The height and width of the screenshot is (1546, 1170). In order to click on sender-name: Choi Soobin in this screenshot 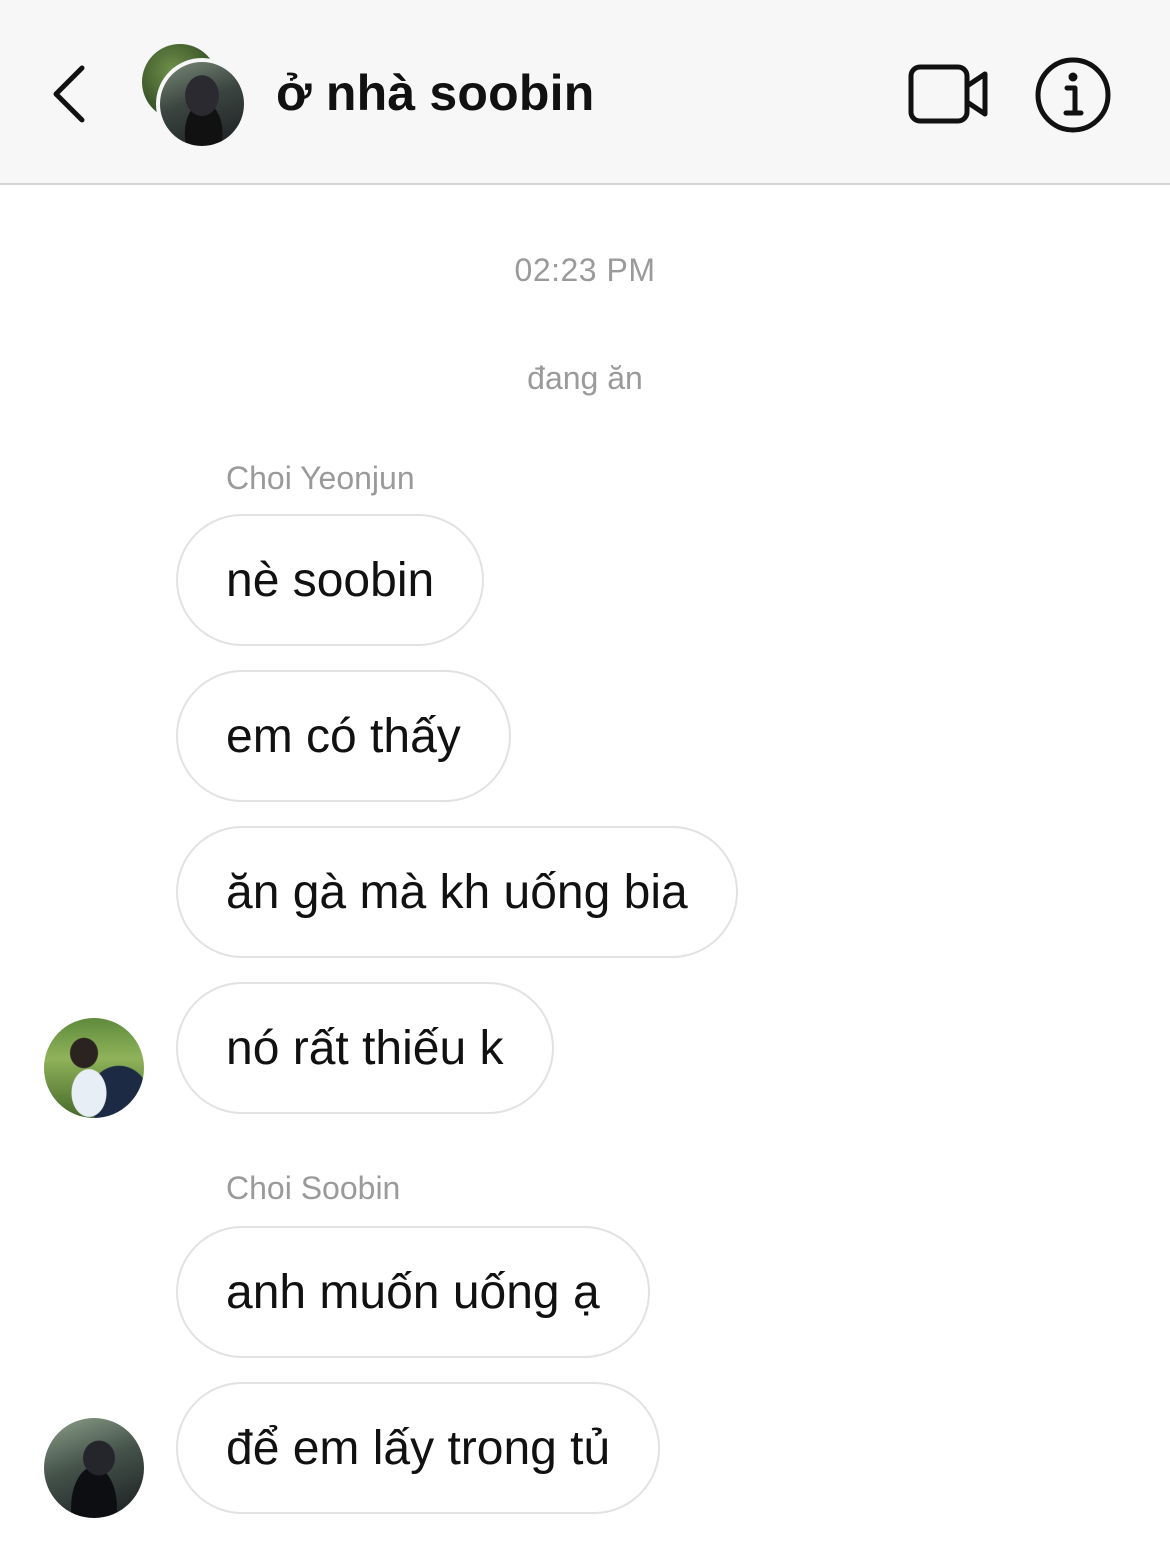, I will do `click(313, 1188)`.